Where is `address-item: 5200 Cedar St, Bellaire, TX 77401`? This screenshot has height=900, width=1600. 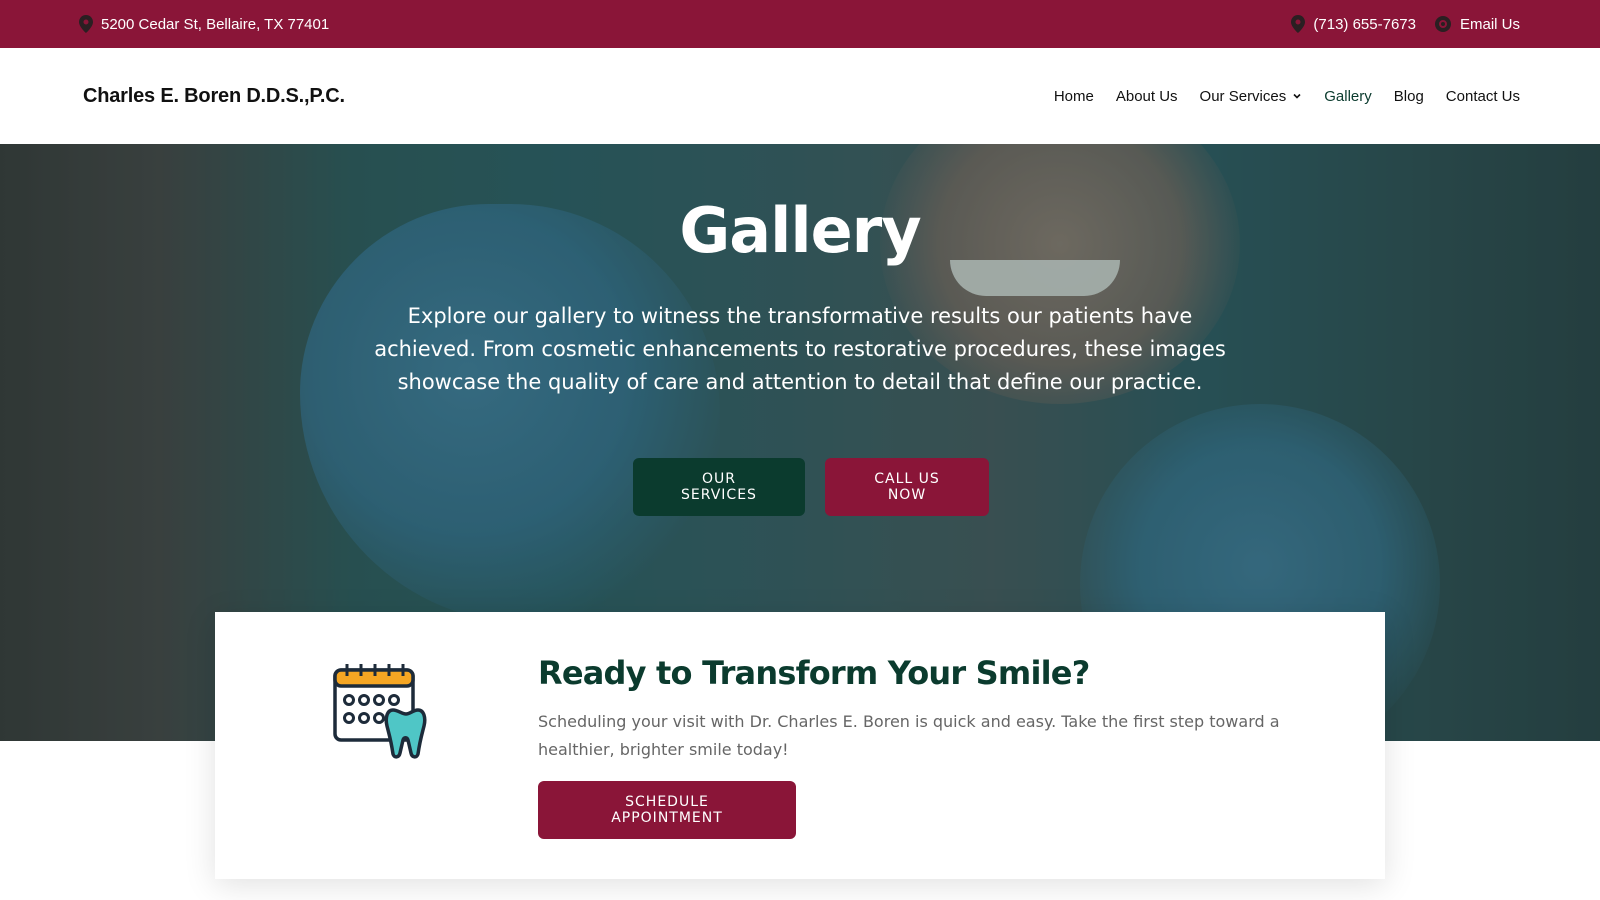 address-item: 5200 Cedar St, Bellaire, TX 77401 is located at coordinates (204, 24).